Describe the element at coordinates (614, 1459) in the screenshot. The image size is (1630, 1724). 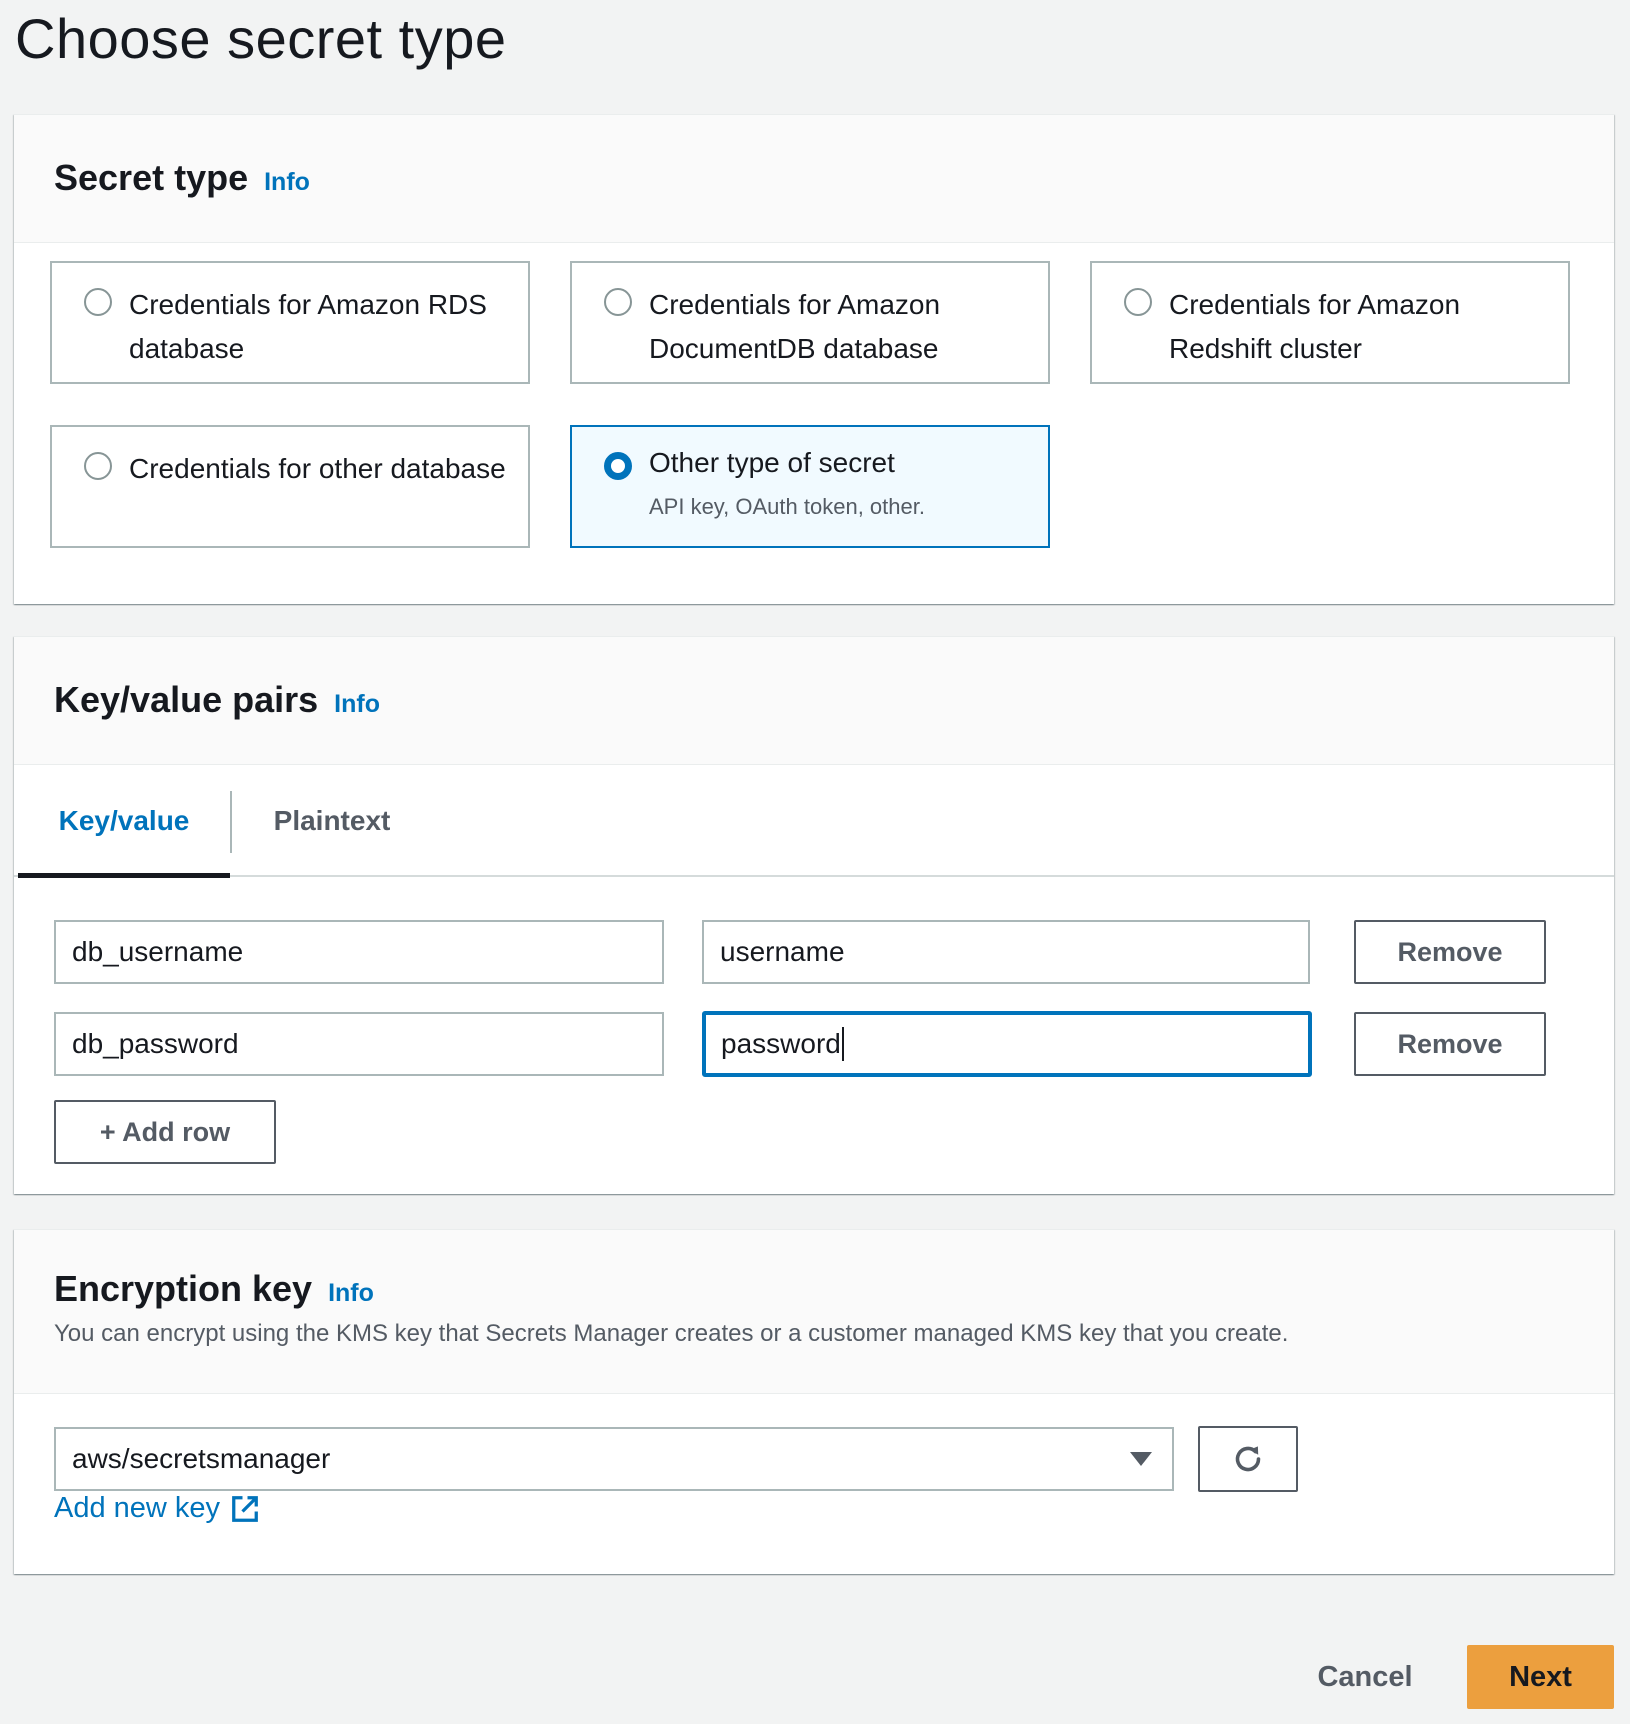
I see `kms-key-select: aws/secretsmanager` at that location.